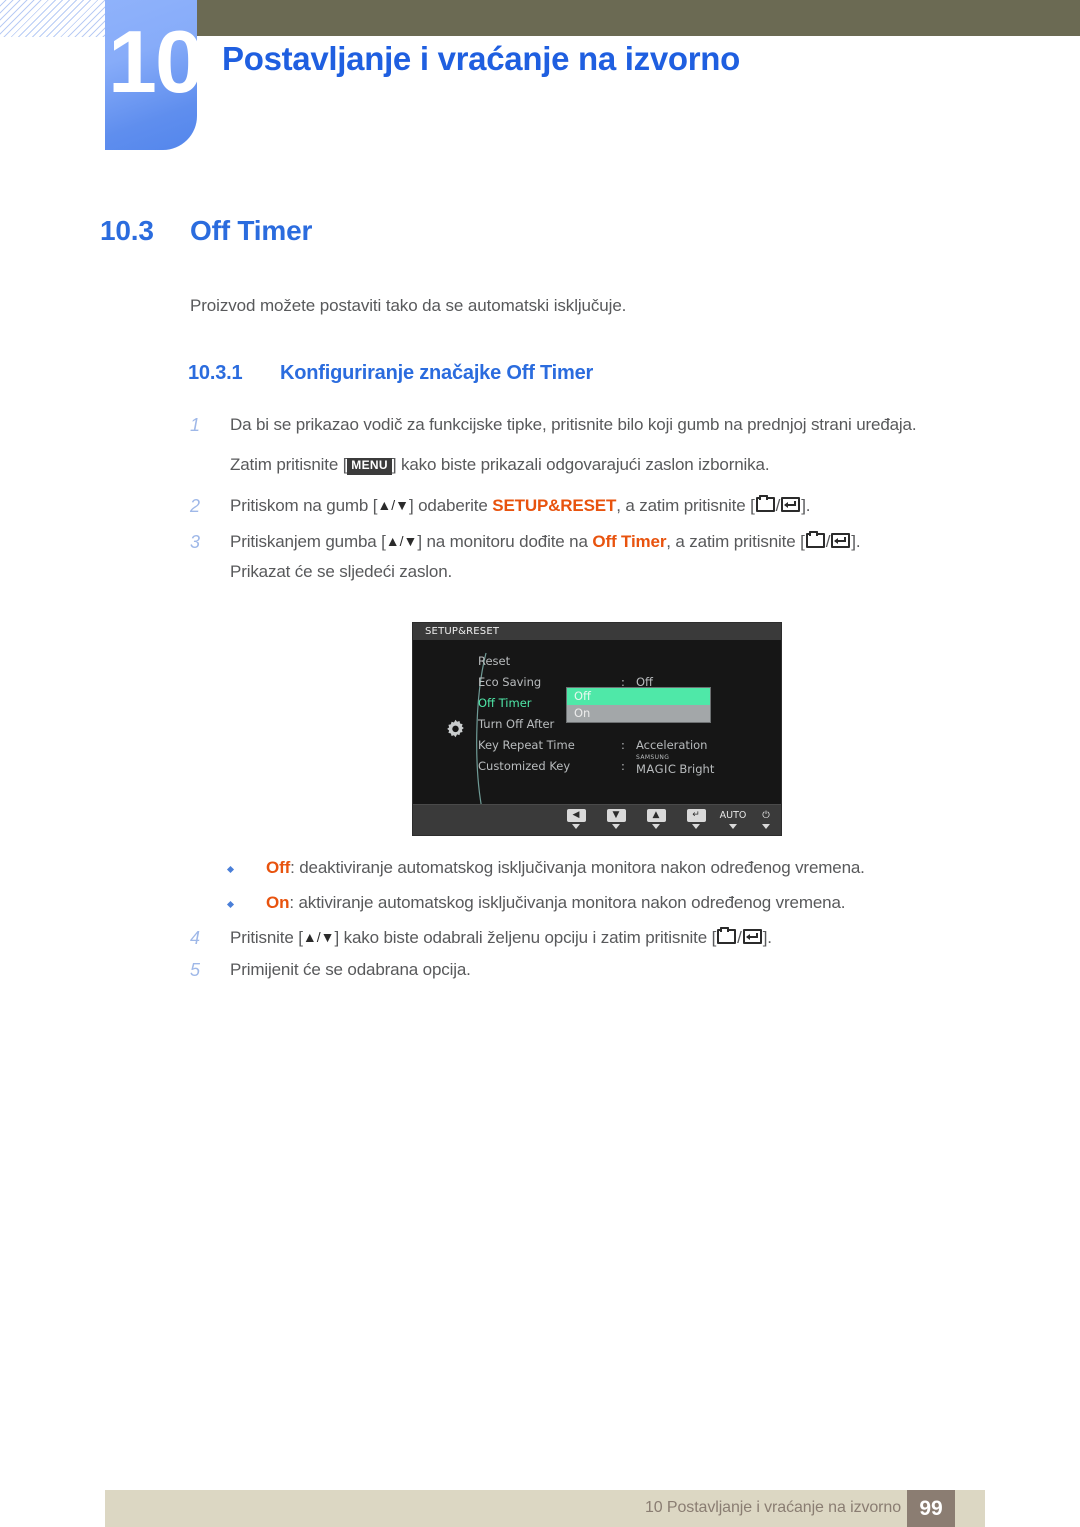 The height and width of the screenshot is (1527, 1080). I want to click on osd-button-auto: AUTO, so click(733, 819).